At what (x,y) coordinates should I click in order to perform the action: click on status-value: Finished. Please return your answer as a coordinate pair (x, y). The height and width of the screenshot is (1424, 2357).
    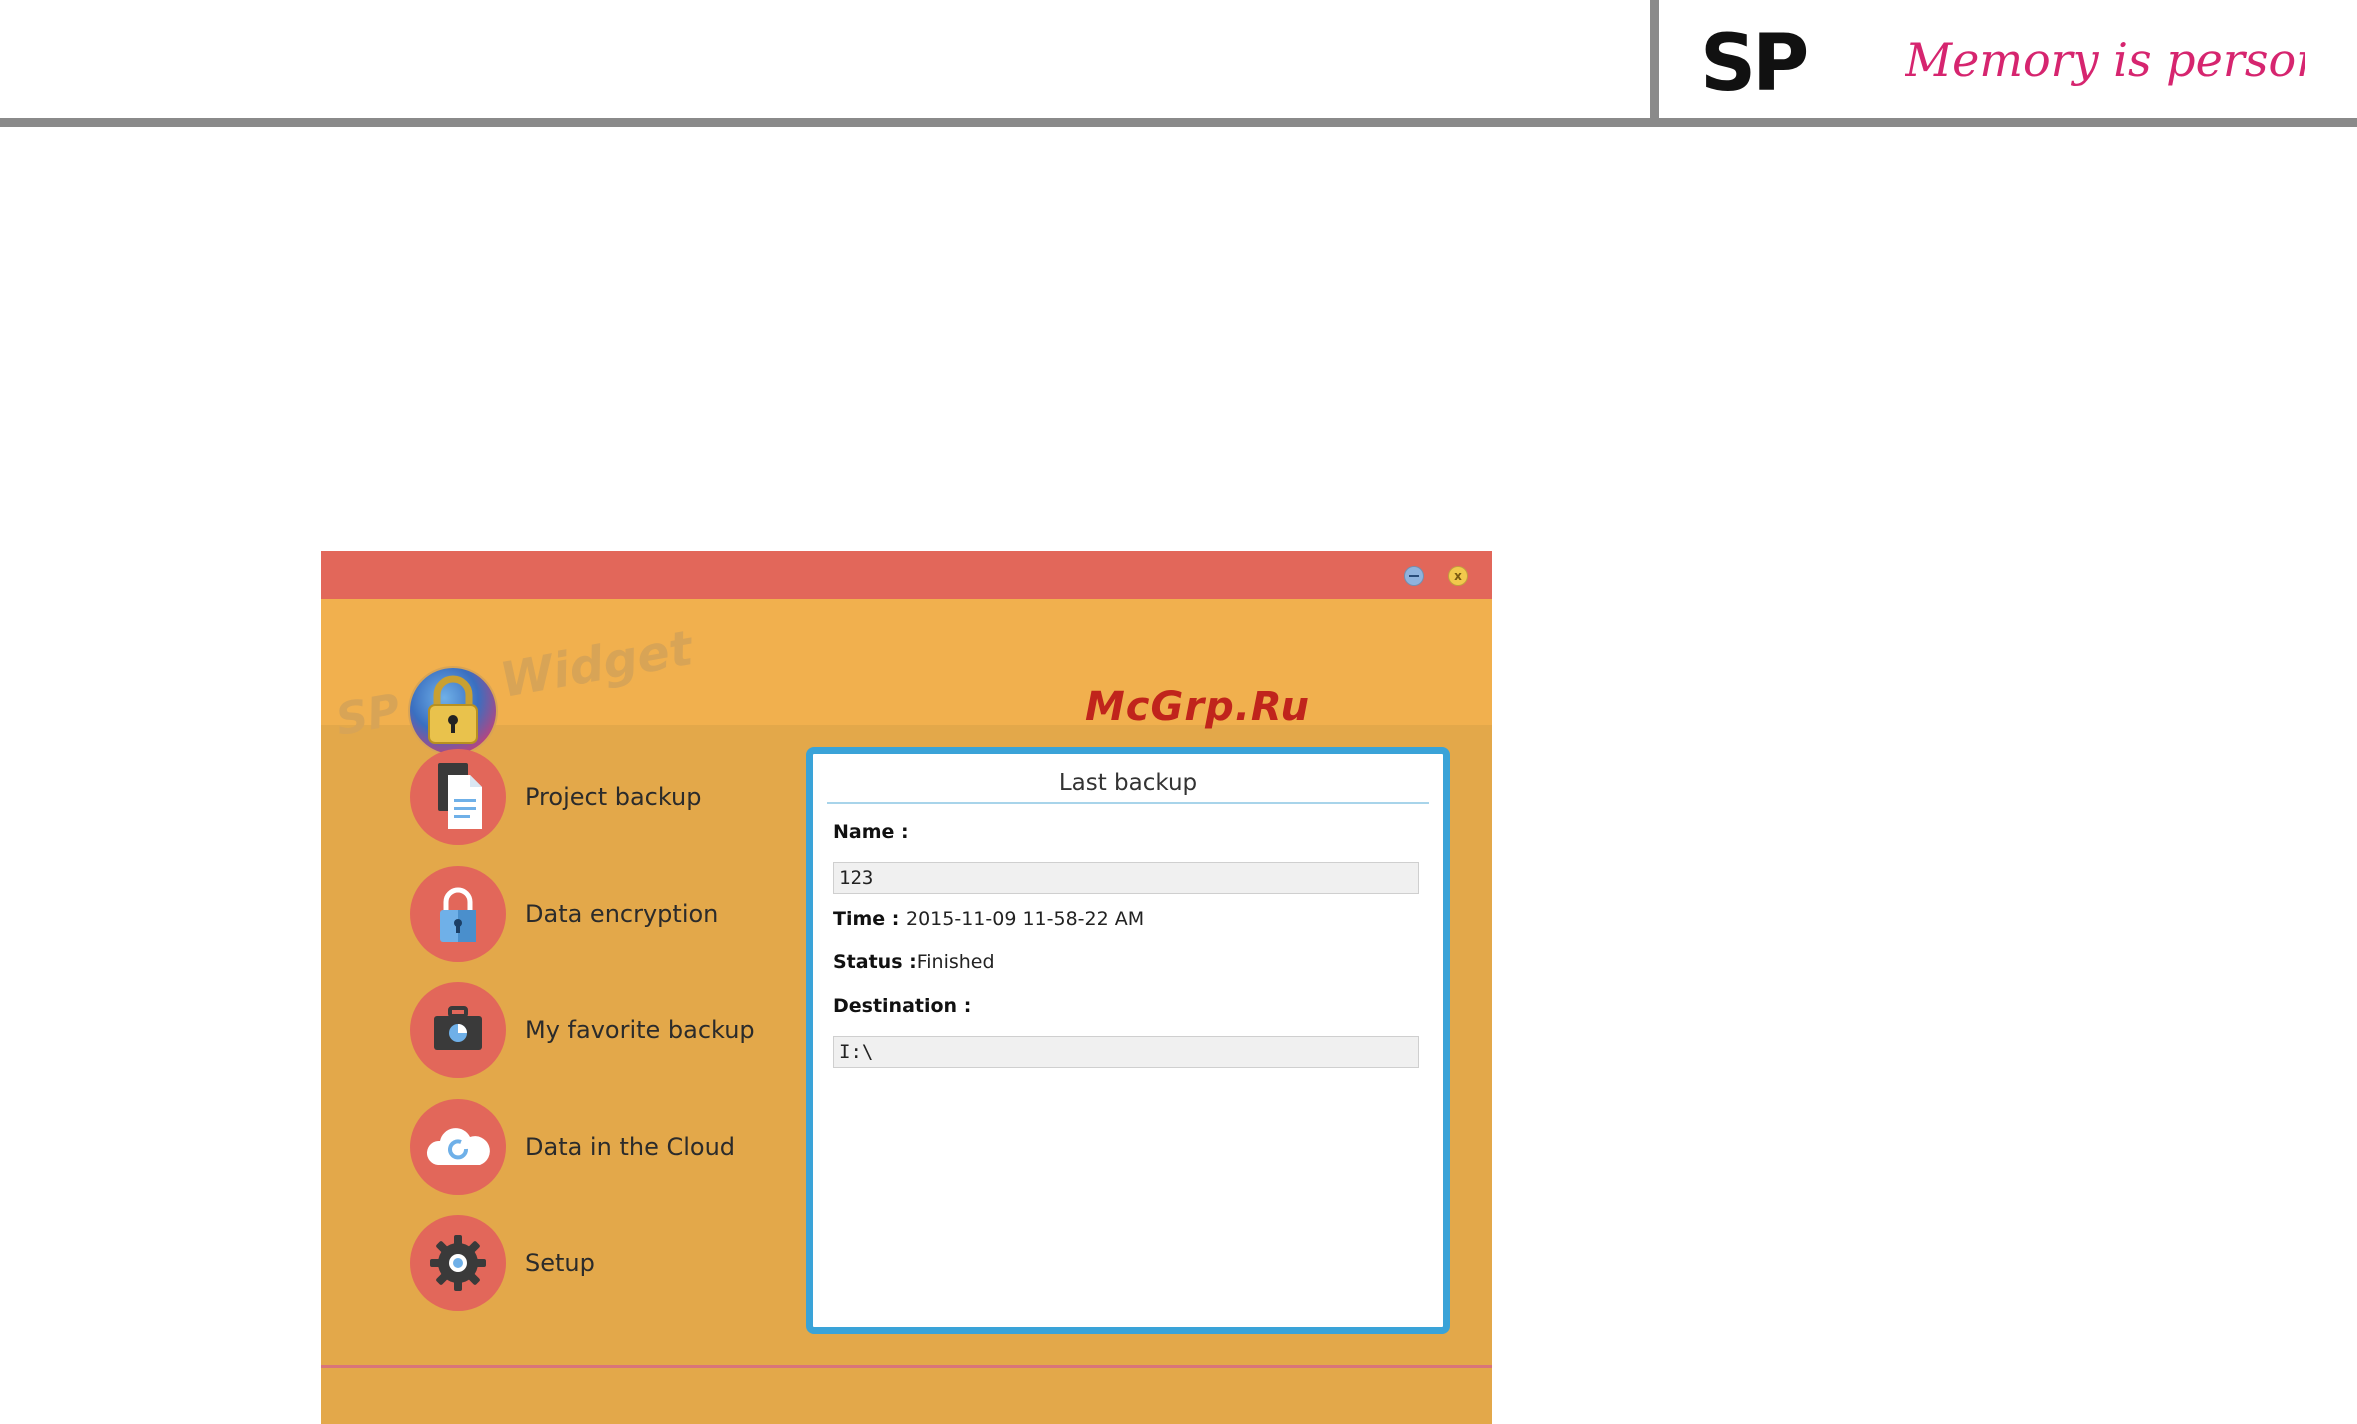
    Looking at the image, I should click on (955, 962).